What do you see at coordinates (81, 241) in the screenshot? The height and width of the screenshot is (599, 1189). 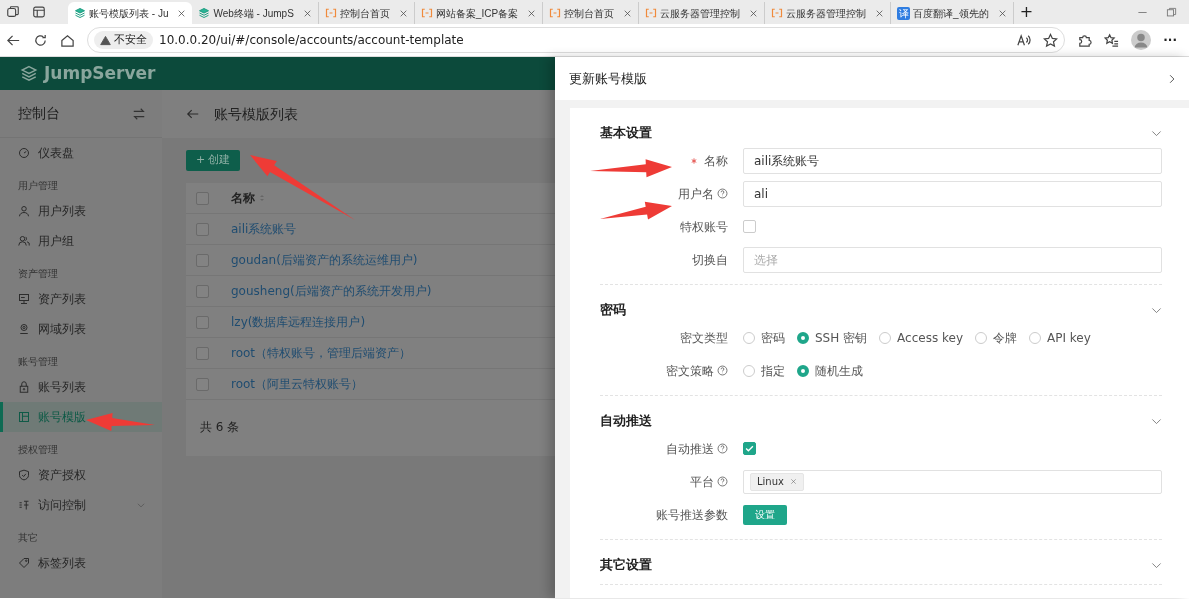 I see `sidebar-item: 用户组` at bounding box center [81, 241].